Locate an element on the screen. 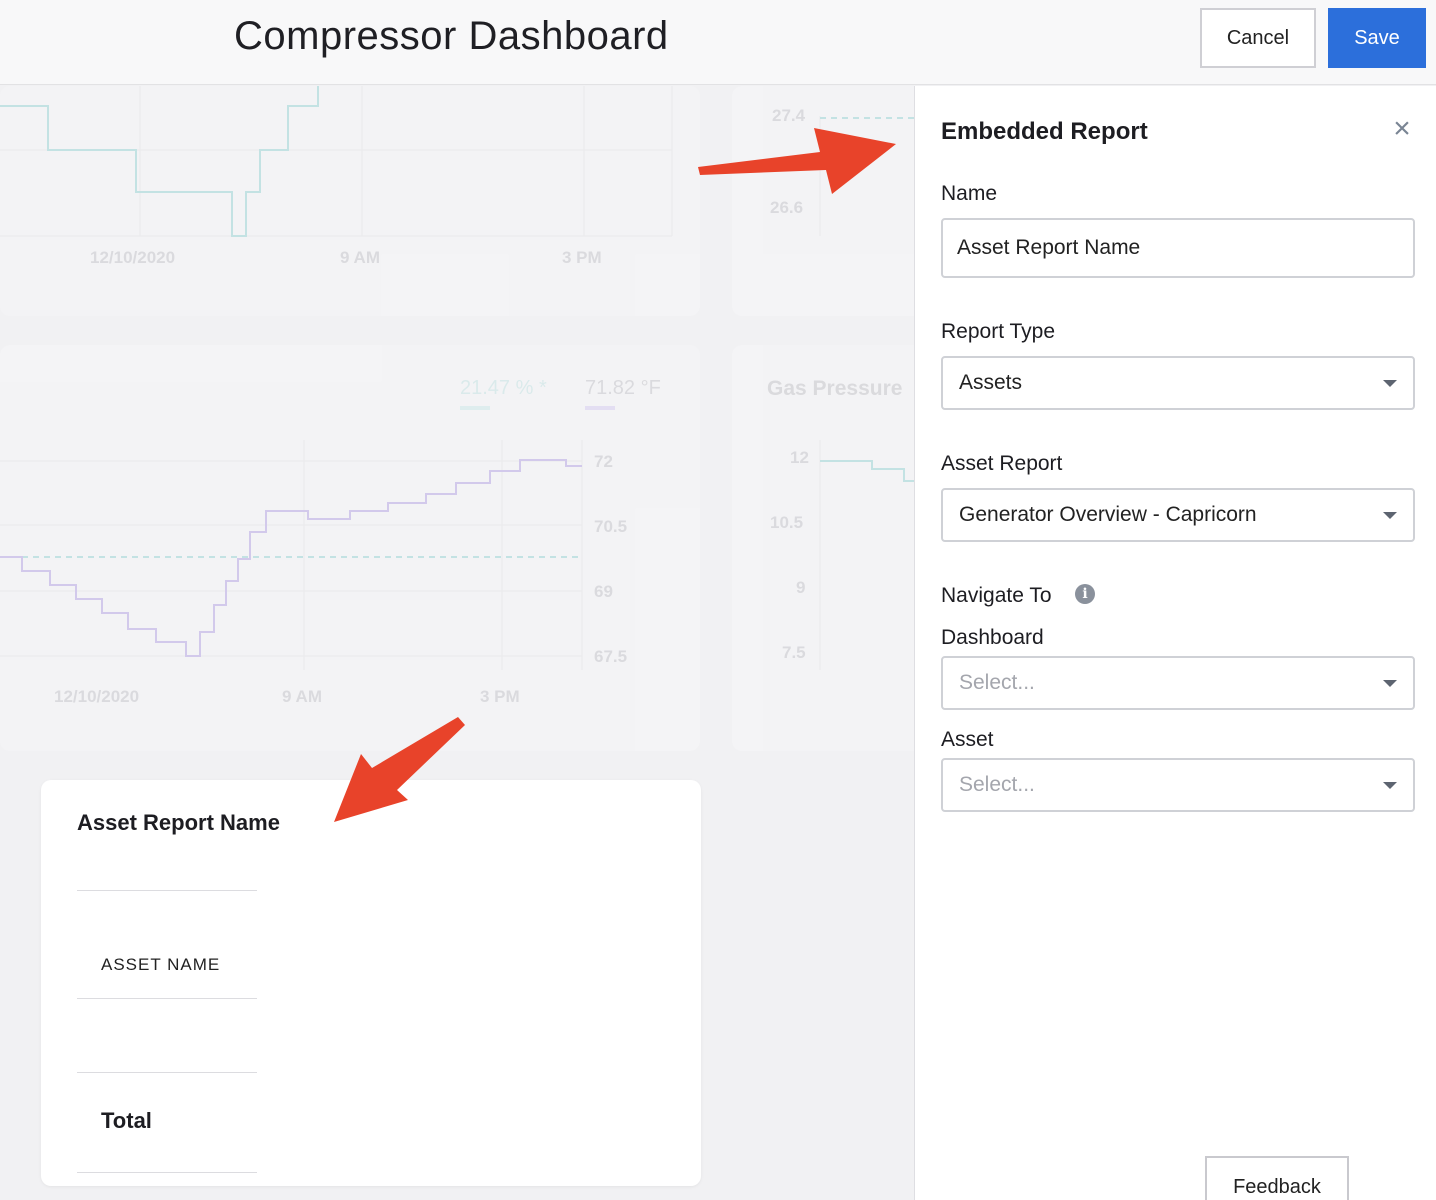 The height and width of the screenshot is (1200, 1436). report-type-label: Report Type is located at coordinates (998, 331).